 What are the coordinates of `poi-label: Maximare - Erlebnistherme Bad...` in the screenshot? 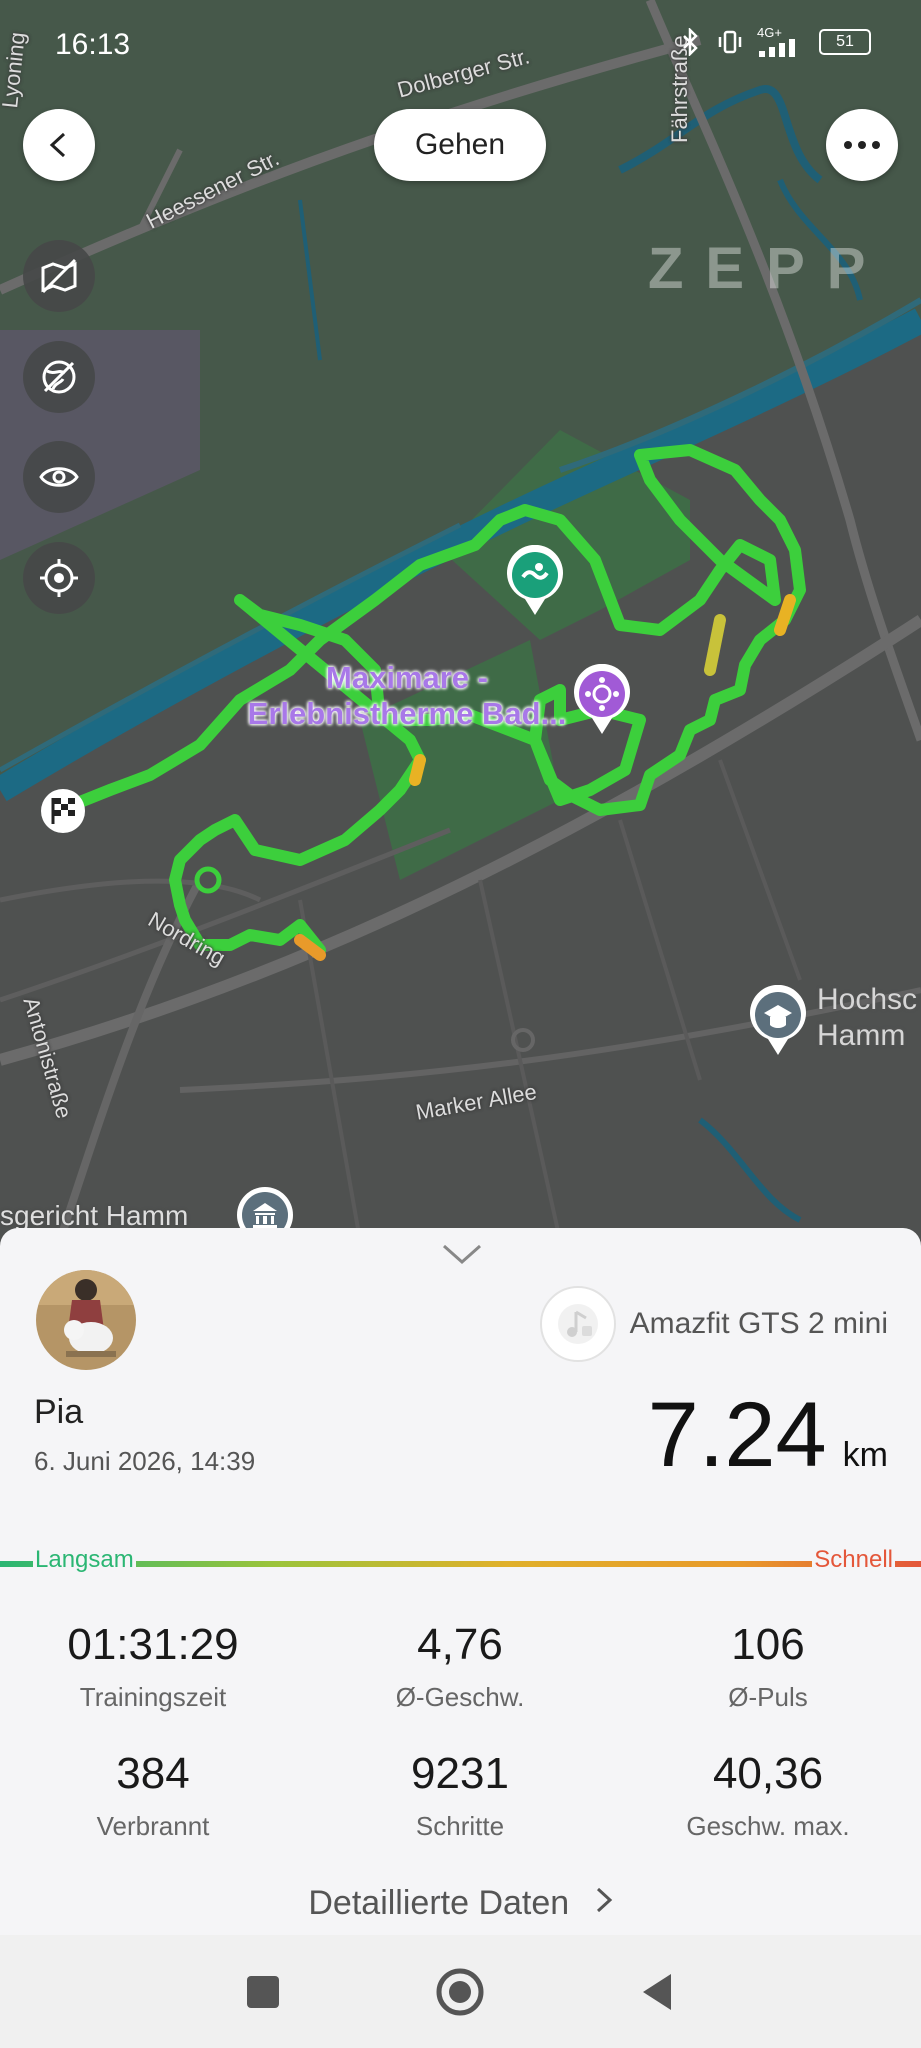 It's located at (407, 696).